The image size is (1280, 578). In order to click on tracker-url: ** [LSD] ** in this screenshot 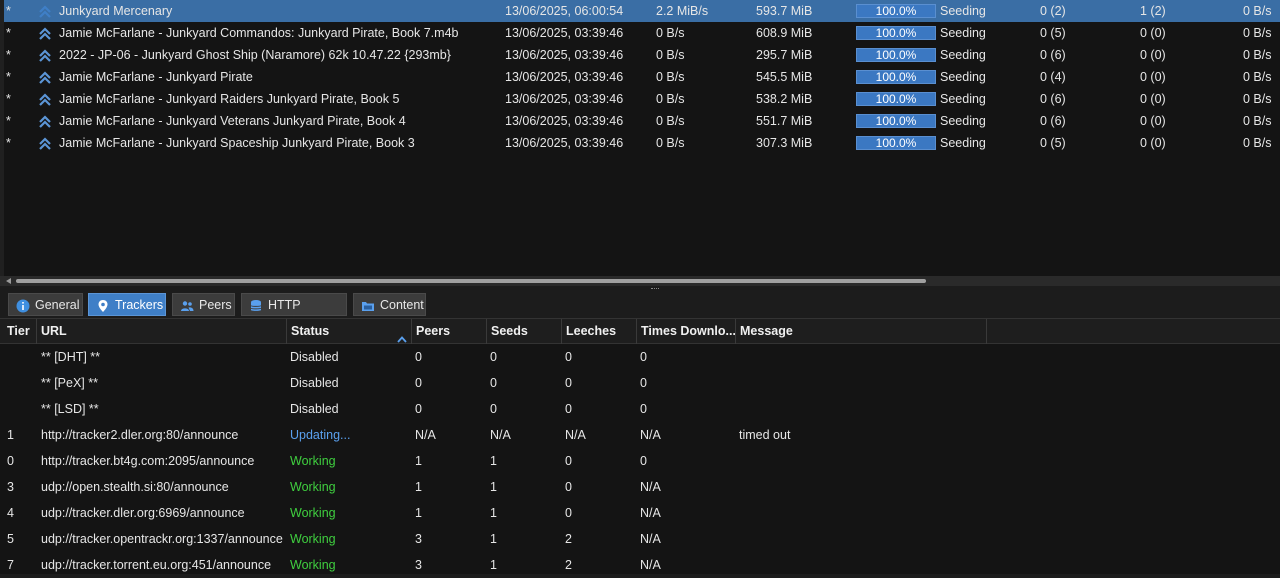, I will do `click(70, 409)`.